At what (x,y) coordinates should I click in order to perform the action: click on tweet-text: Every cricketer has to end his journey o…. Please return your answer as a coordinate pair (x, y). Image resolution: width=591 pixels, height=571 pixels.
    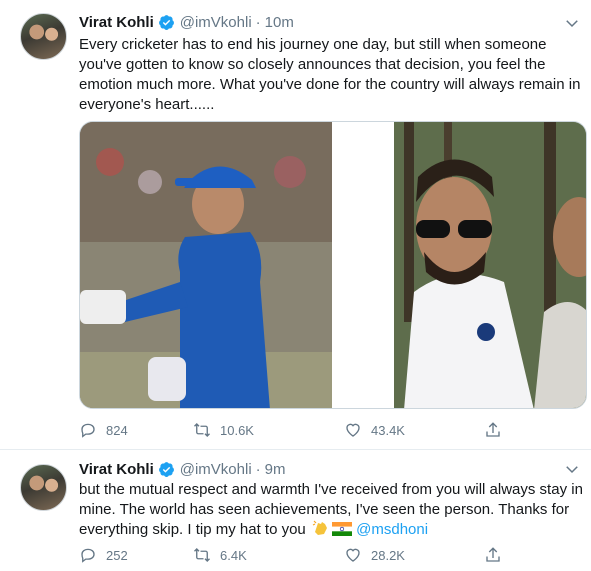
    Looking at the image, I should click on (330, 74).